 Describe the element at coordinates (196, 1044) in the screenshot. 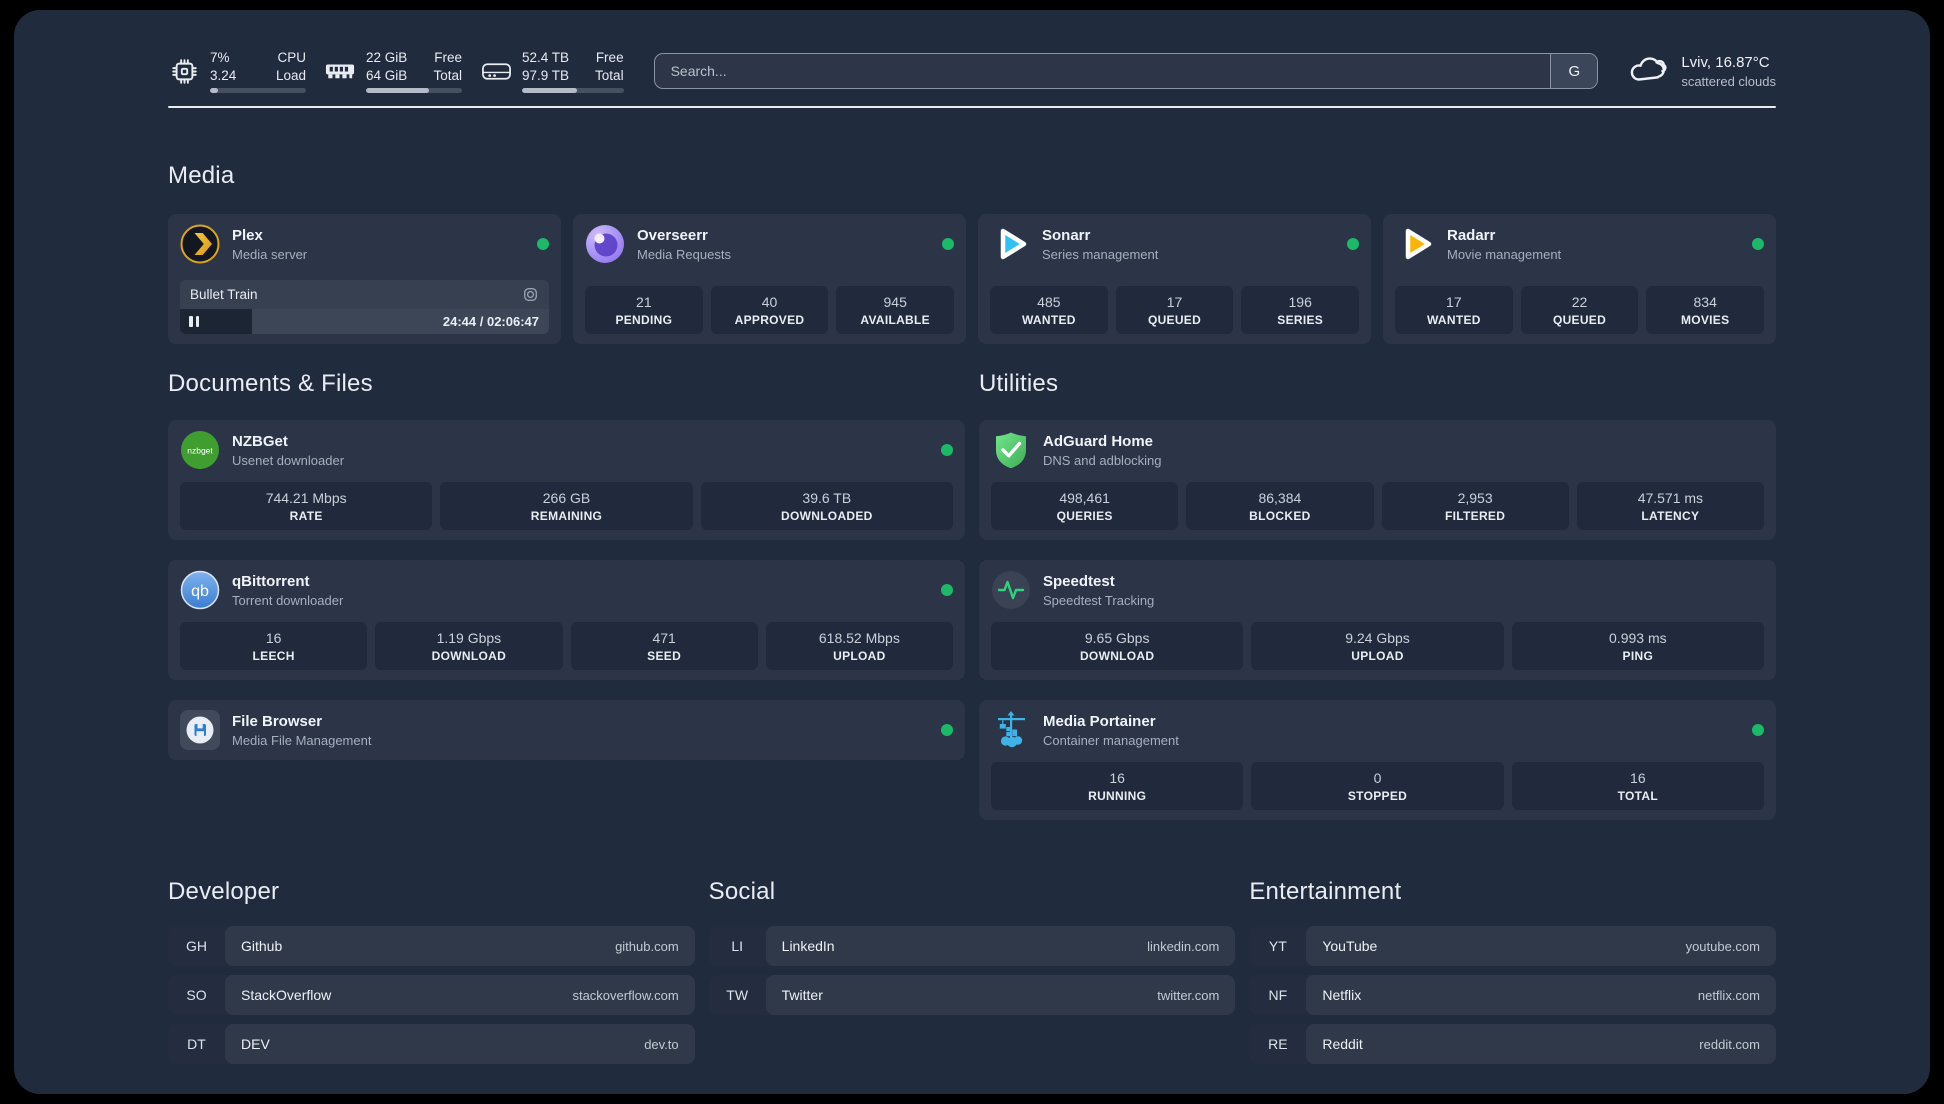

I see `bookmark-abbr: DT` at that location.